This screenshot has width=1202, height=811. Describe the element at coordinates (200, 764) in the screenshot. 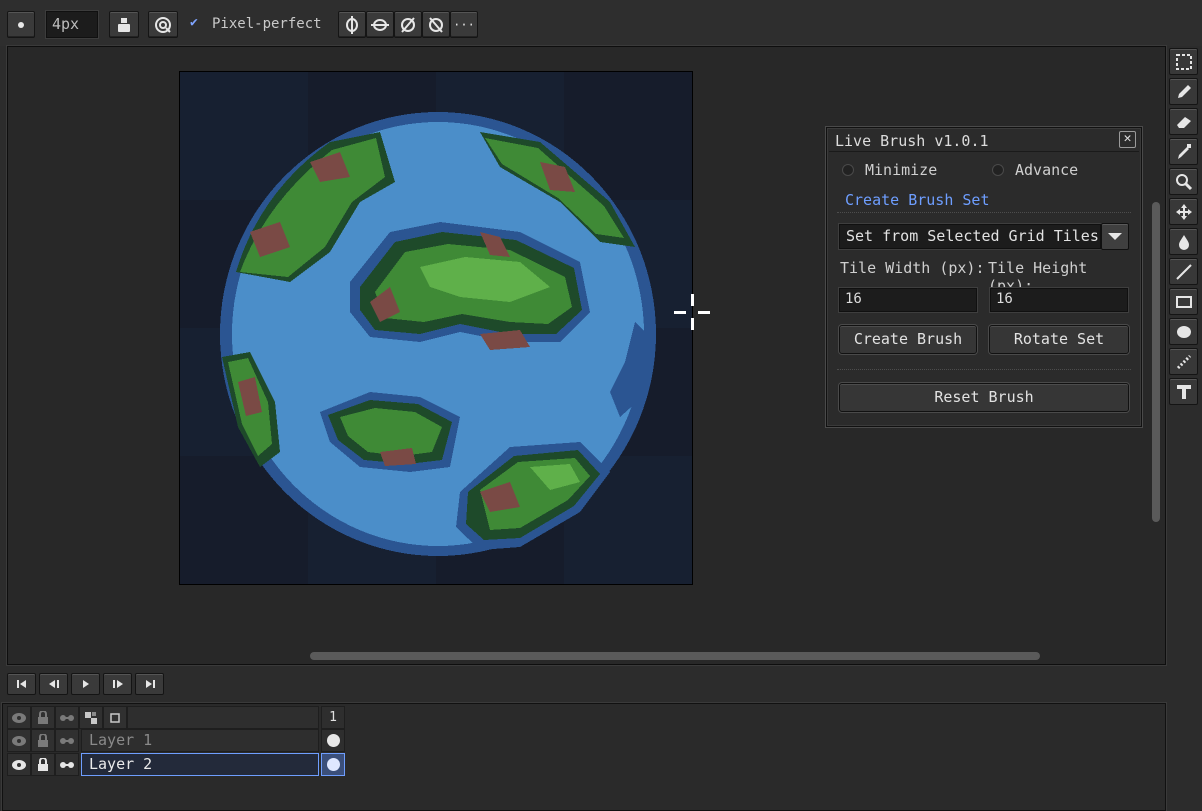

I see `layer-name-selected: Layer 2` at that location.